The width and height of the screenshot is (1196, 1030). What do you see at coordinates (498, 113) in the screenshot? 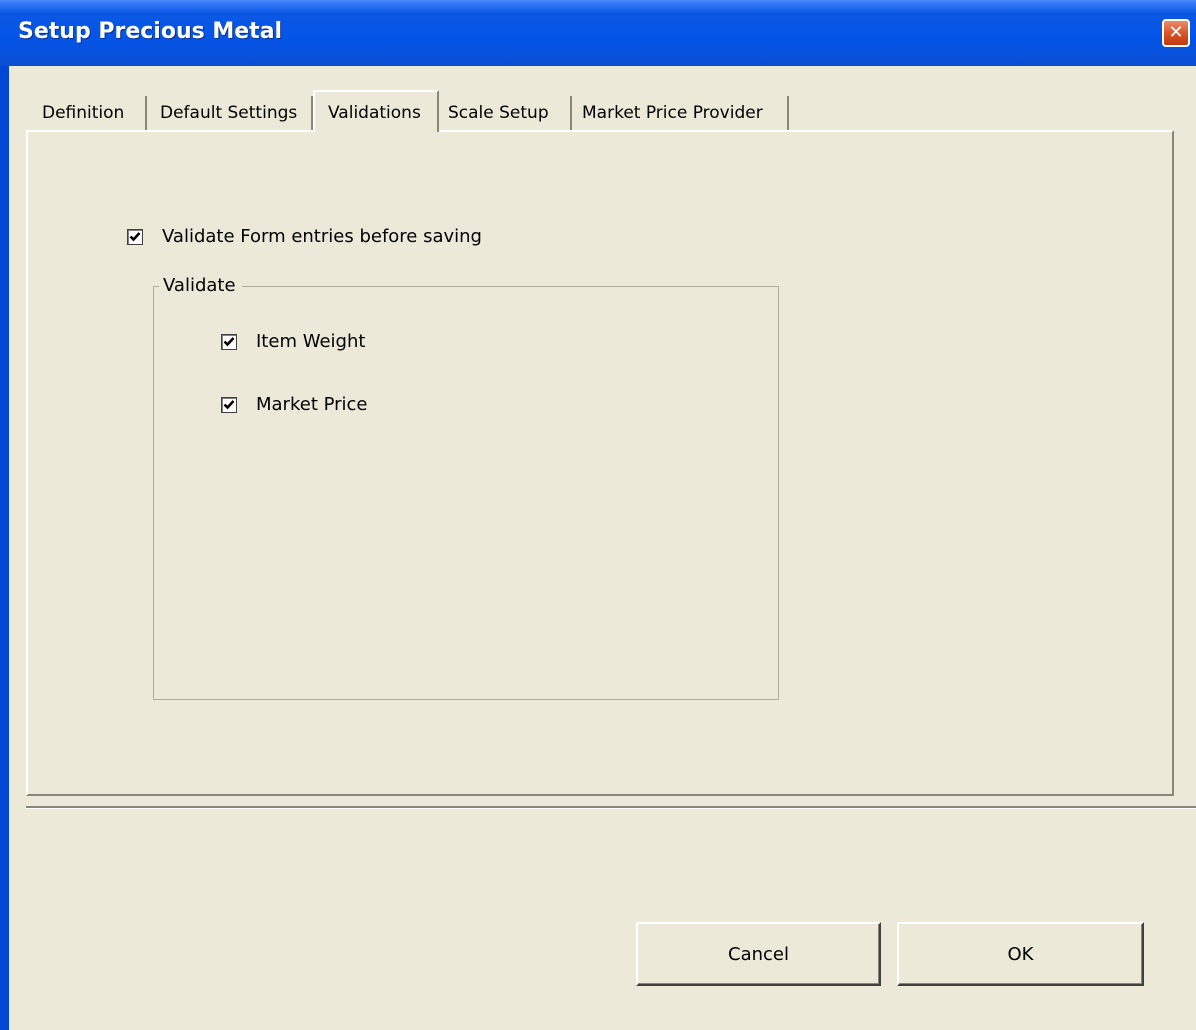
I see `tab-label: Scale Setup` at bounding box center [498, 113].